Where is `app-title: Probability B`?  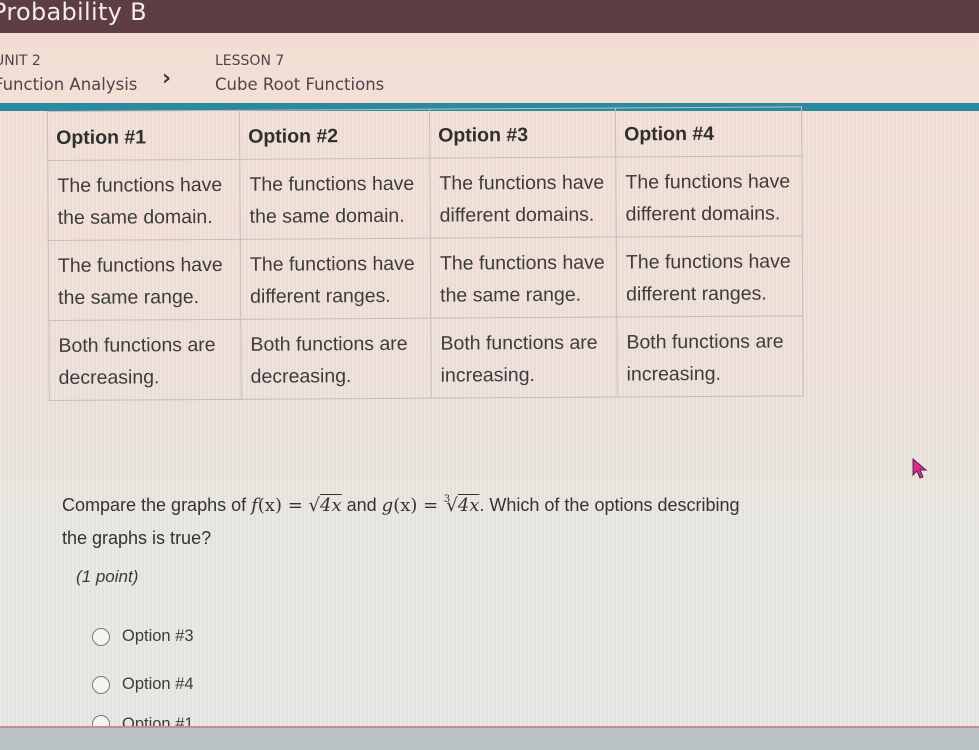
app-title: Probability B is located at coordinates (73, 13).